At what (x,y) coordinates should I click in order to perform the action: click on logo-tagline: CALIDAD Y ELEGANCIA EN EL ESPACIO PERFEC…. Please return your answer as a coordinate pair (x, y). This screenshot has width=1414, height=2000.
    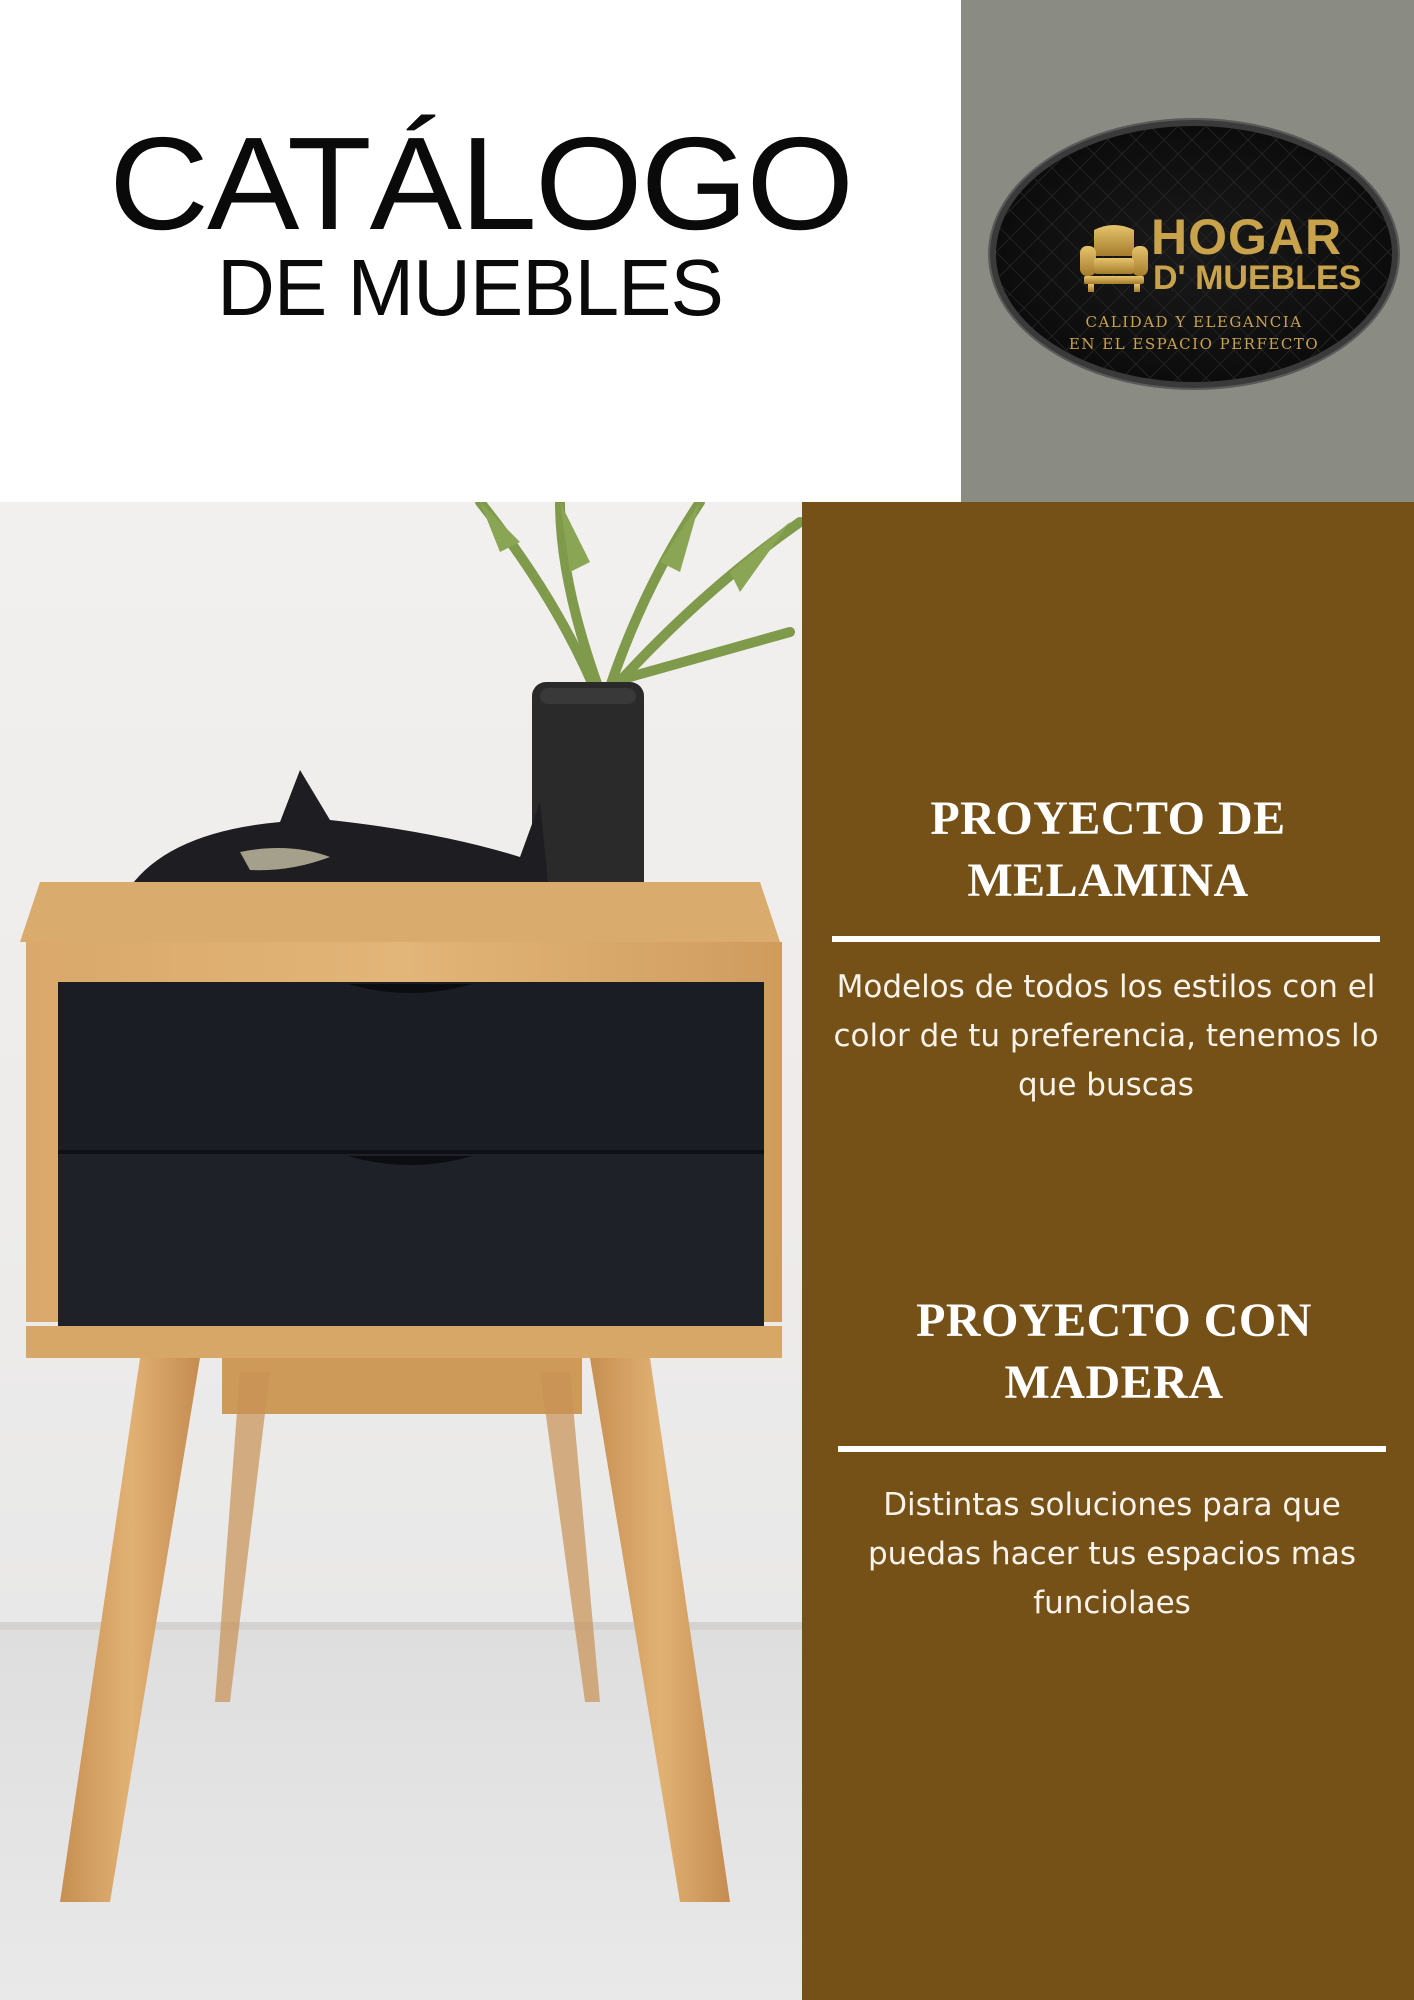
    Looking at the image, I should click on (1194, 334).